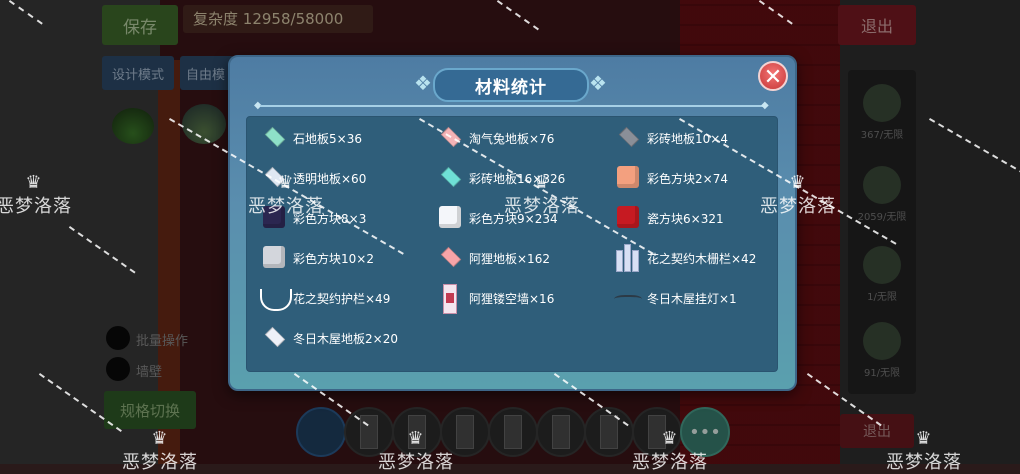 The height and width of the screenshot is (474, 1020). I want to click on material-name: 瓷方块6×321, so click(685, 218).